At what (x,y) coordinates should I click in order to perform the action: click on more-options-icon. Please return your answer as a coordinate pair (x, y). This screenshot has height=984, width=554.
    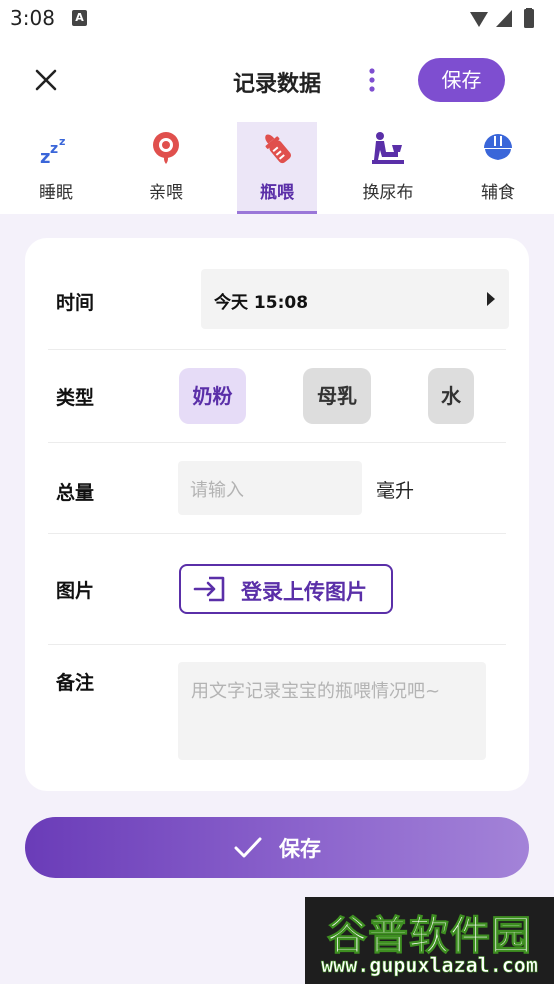
    Looking at the image, I should click on (372, 80).